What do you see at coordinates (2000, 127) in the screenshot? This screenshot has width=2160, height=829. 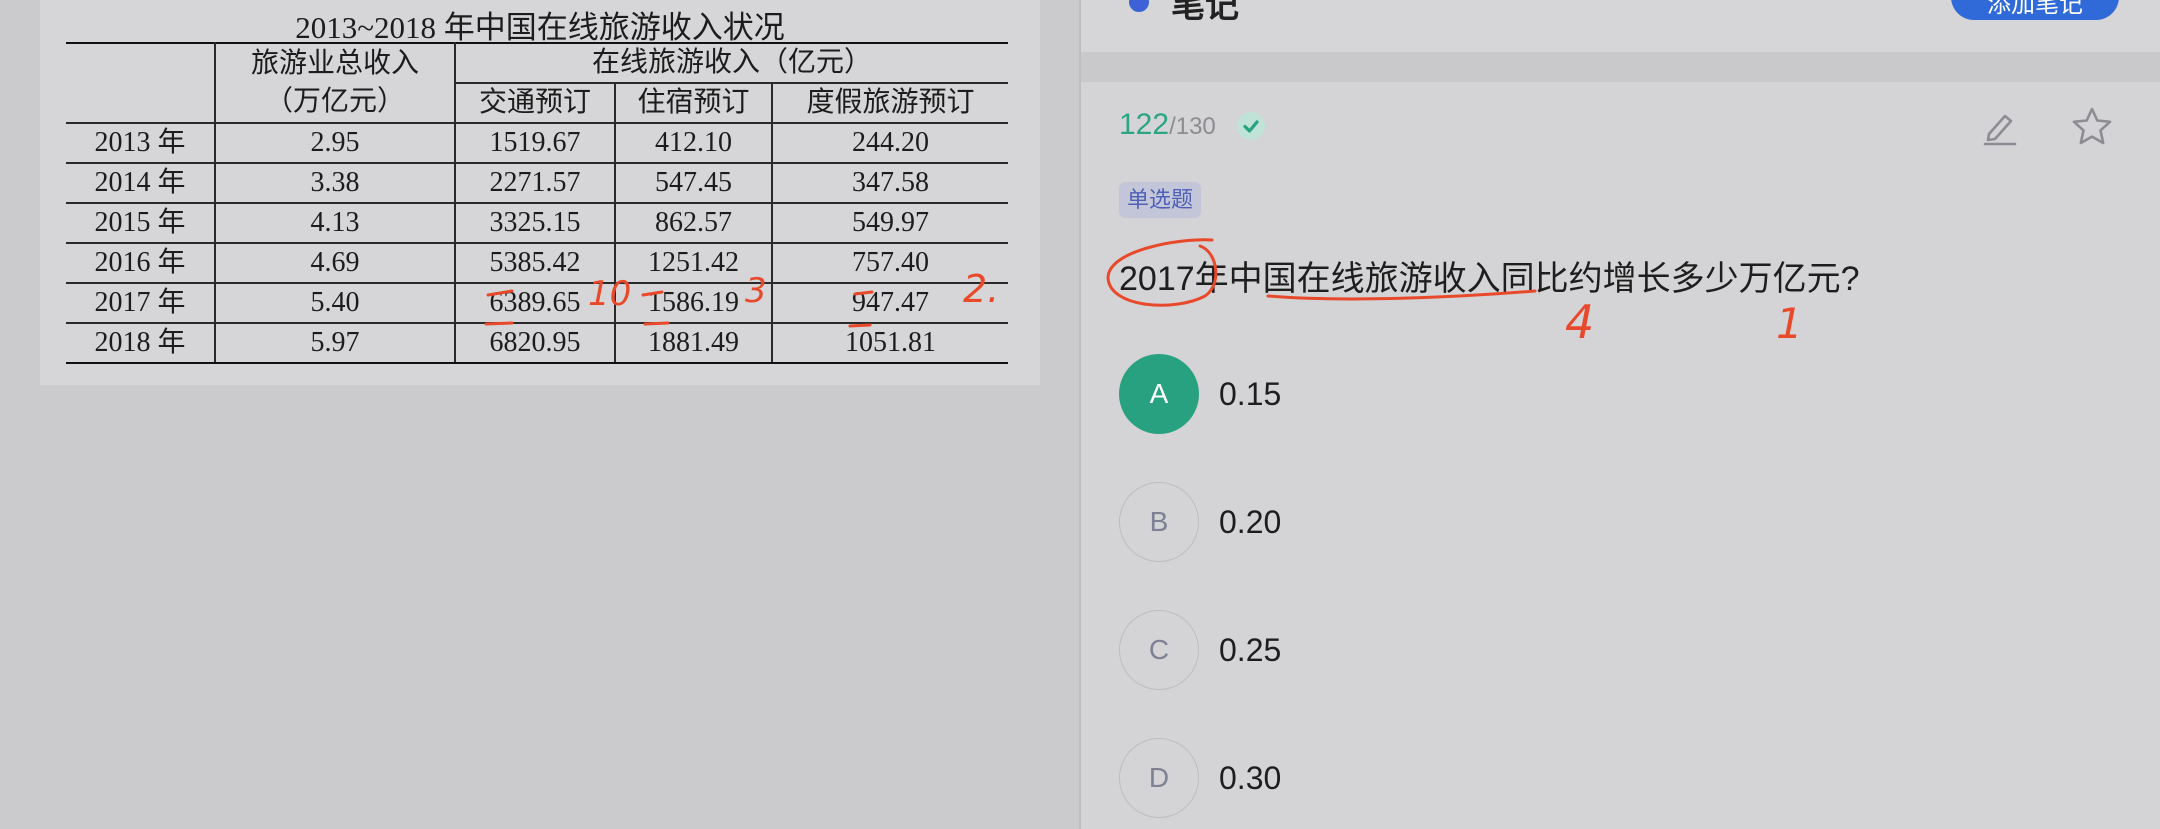 I see `edit-icon` at bounding box center [2000, 127].